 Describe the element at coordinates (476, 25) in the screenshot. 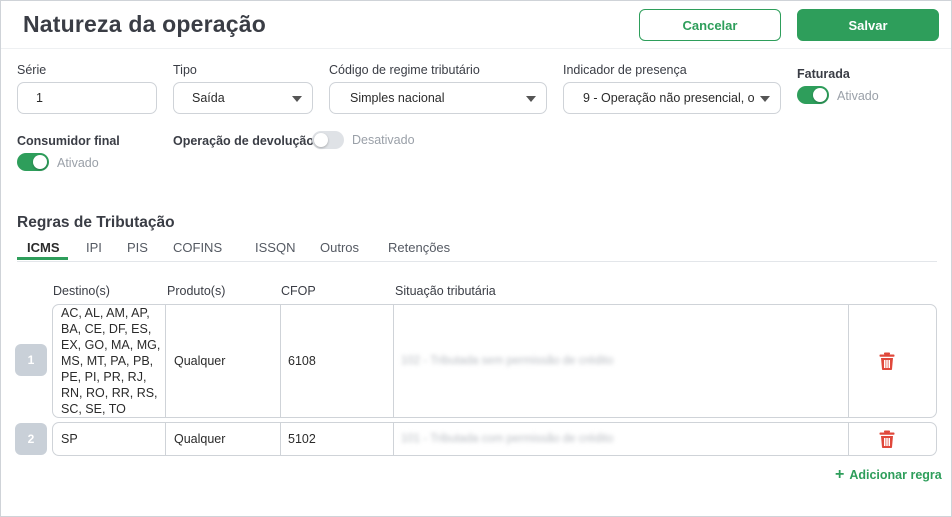

I see `page-header: Natureza da operação Cancelar Salvar` at that location.